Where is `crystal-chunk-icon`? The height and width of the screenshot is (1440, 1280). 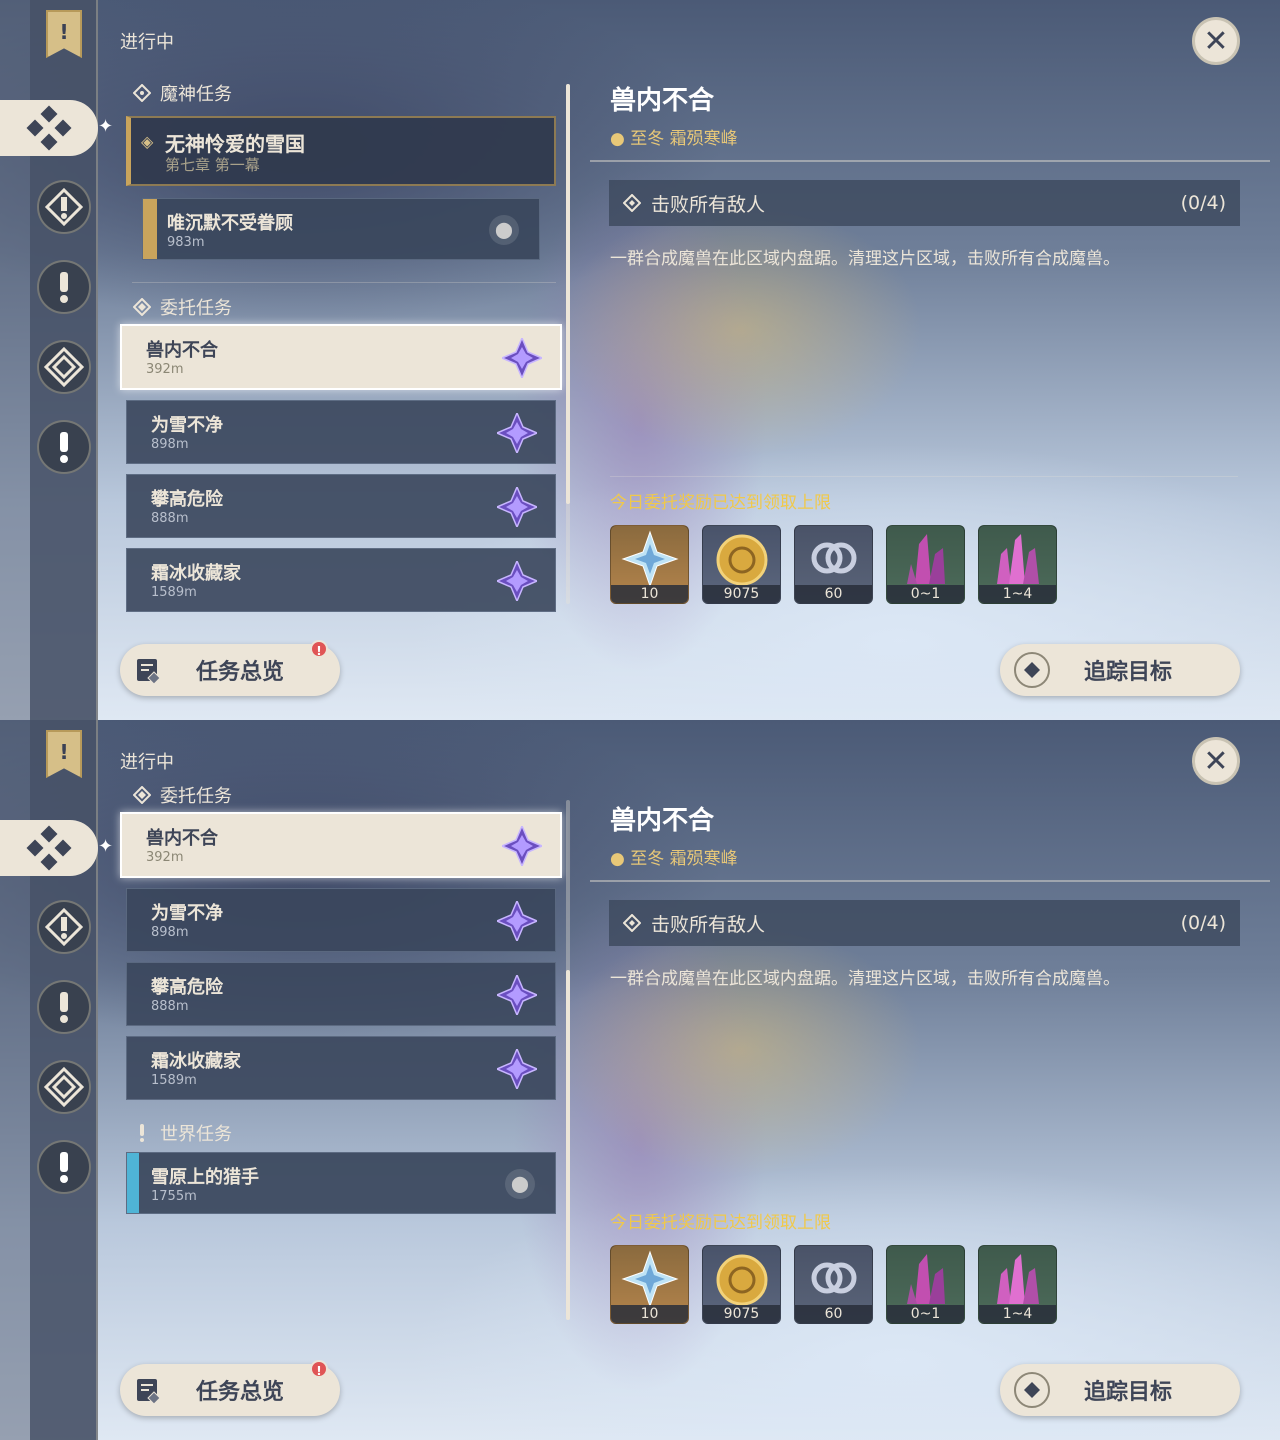
crystal-chunk-icon is located at coordinates (1018, 559).